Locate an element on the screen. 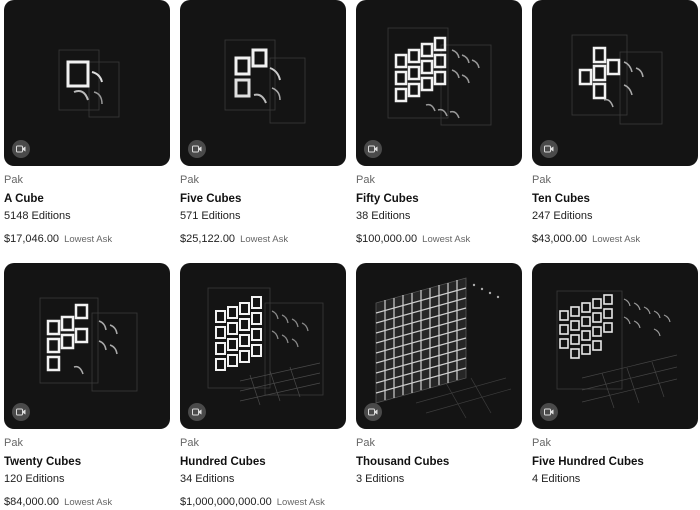 Image resolution: width=700 pixels, height=510 pixels. price-row: $25,122.00 Lowest Ask is located at coordinates (234, 238).